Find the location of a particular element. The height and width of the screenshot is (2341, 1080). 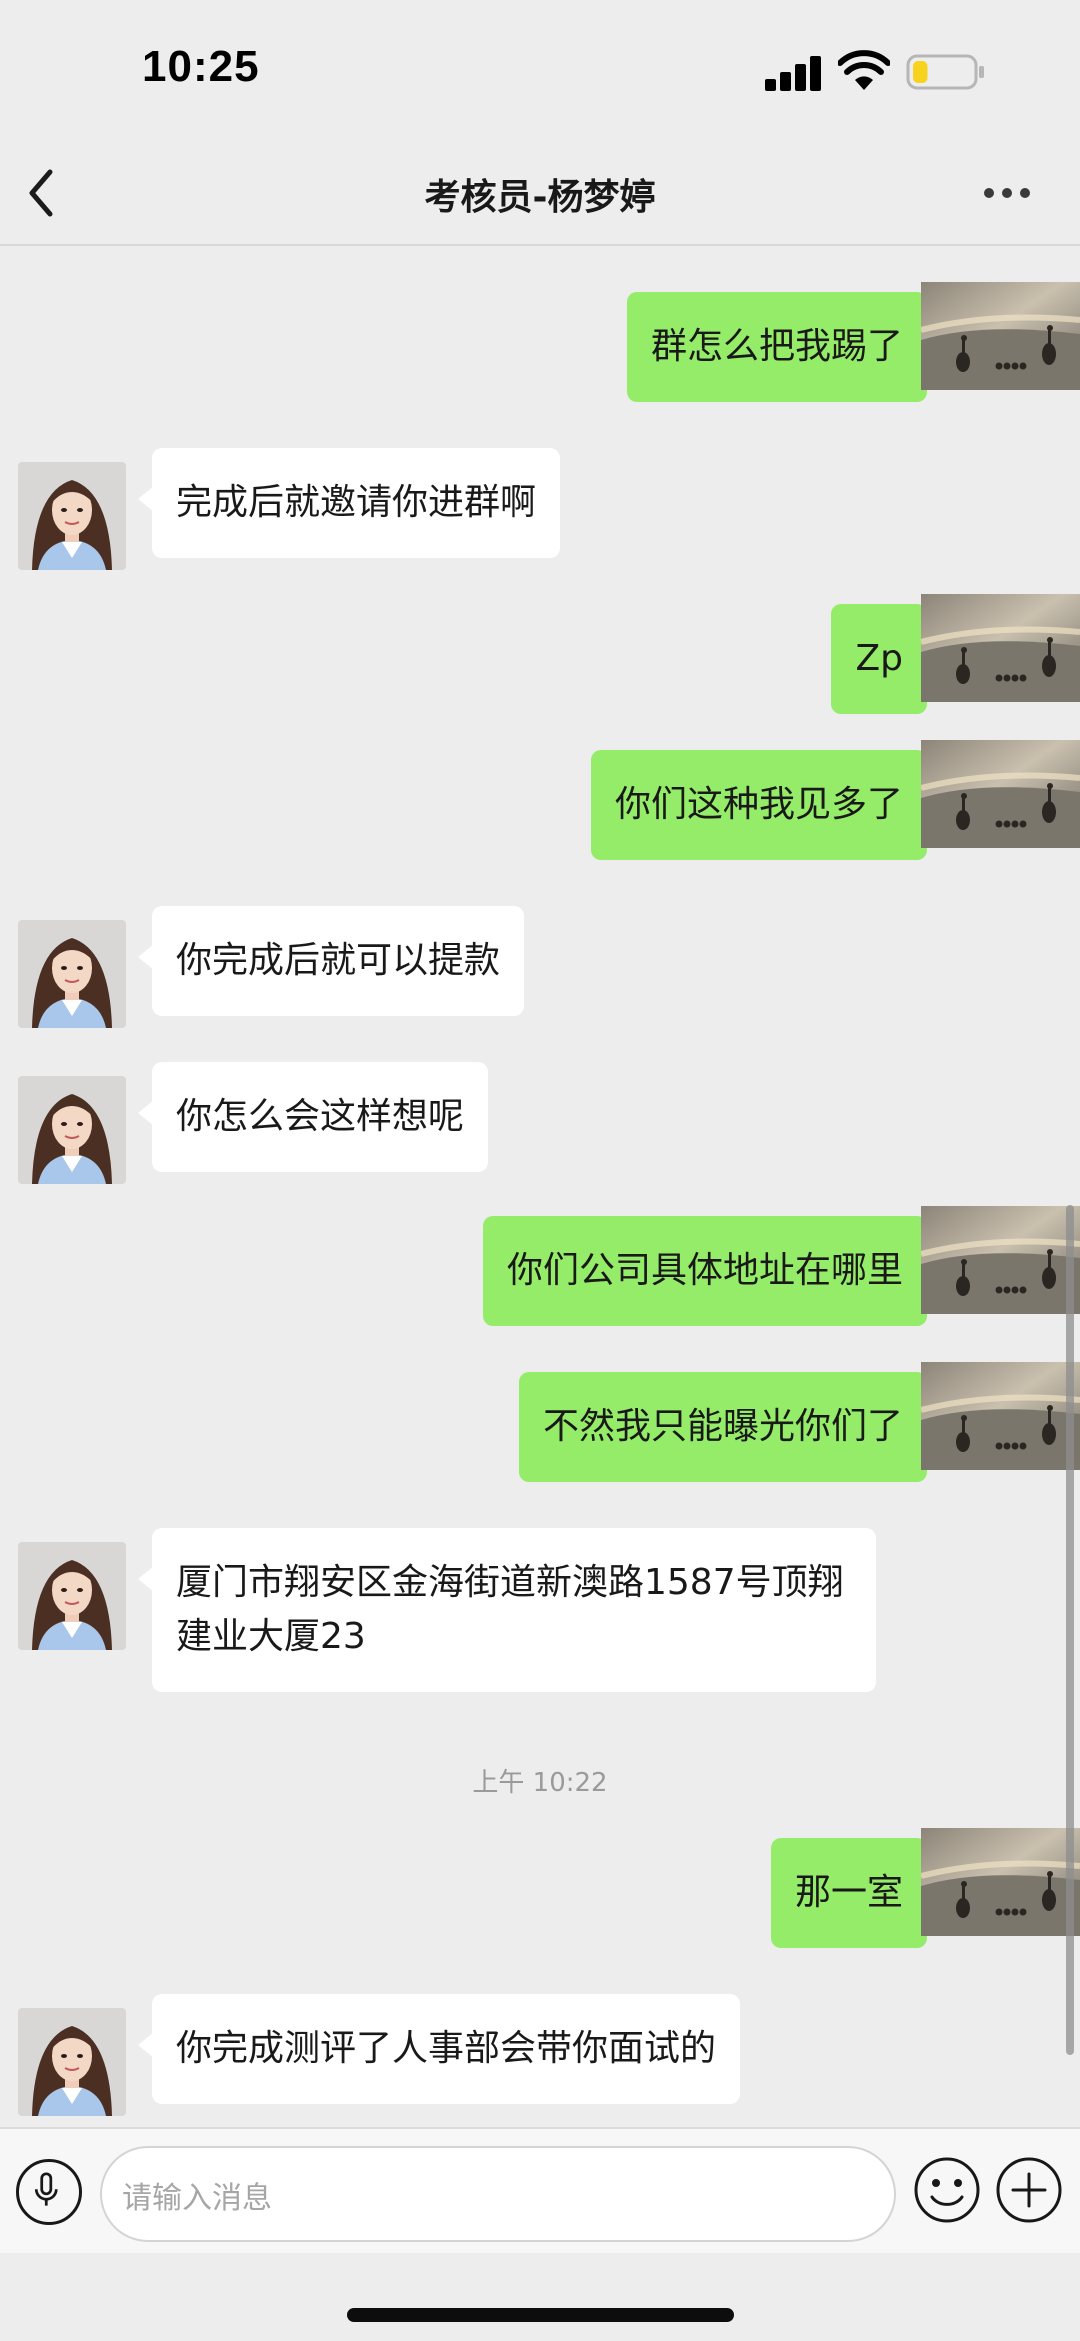

outgoing-bubble: 你们这种我见多了 is located at coordinates (766, 805).